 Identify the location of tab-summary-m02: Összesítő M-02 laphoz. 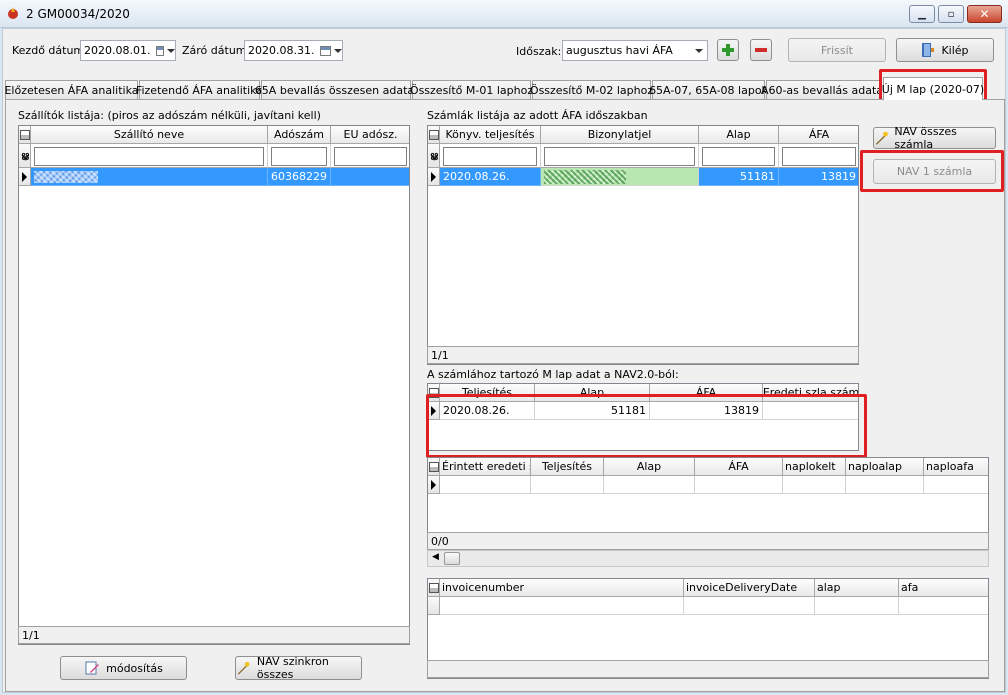
(591, 89).